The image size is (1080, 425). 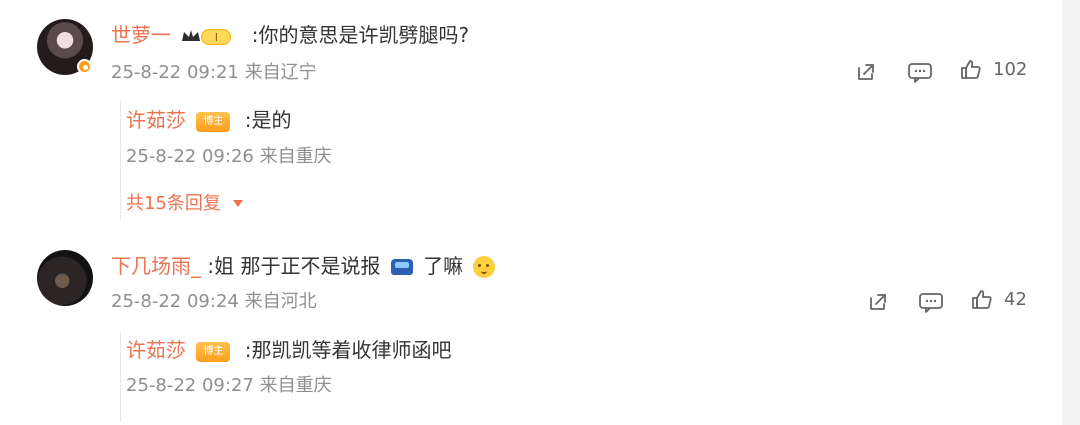 I want to click on more-replies-link: 共15条回复, so click(x=184, y=204).